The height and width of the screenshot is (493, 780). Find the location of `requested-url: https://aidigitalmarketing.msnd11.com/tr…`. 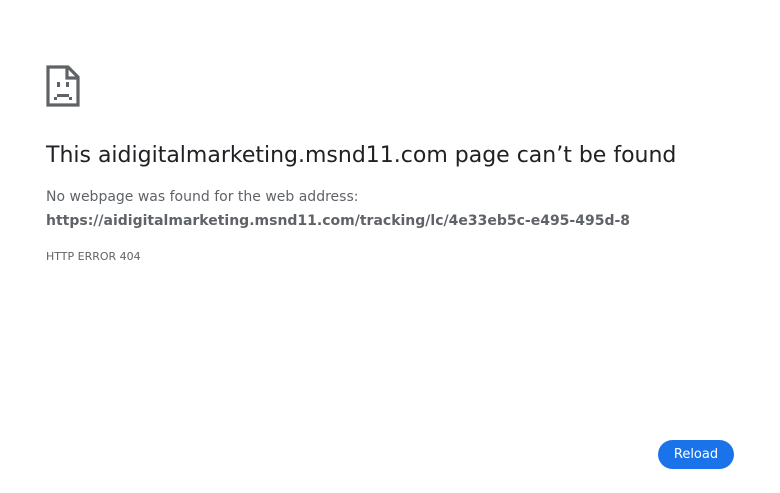

requested-url: https://aidigitalmarketing.msnd11.com/tr… is located at coordinates (338, 221).